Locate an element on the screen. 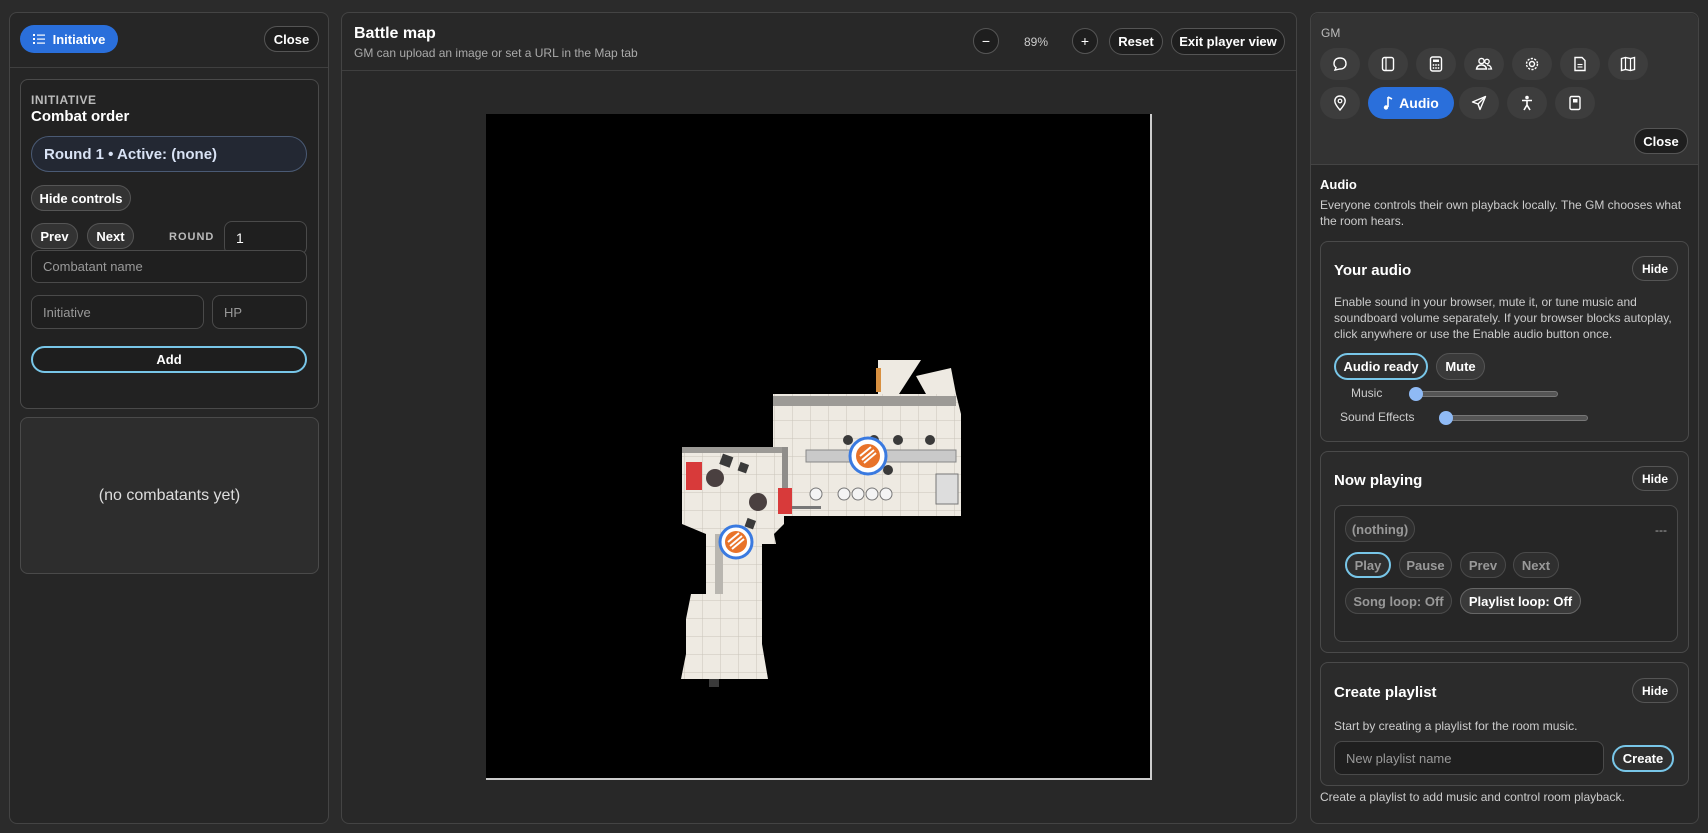 This screenshot has width=1708, height=833. book-icon is located at coordinates (1575, 103).